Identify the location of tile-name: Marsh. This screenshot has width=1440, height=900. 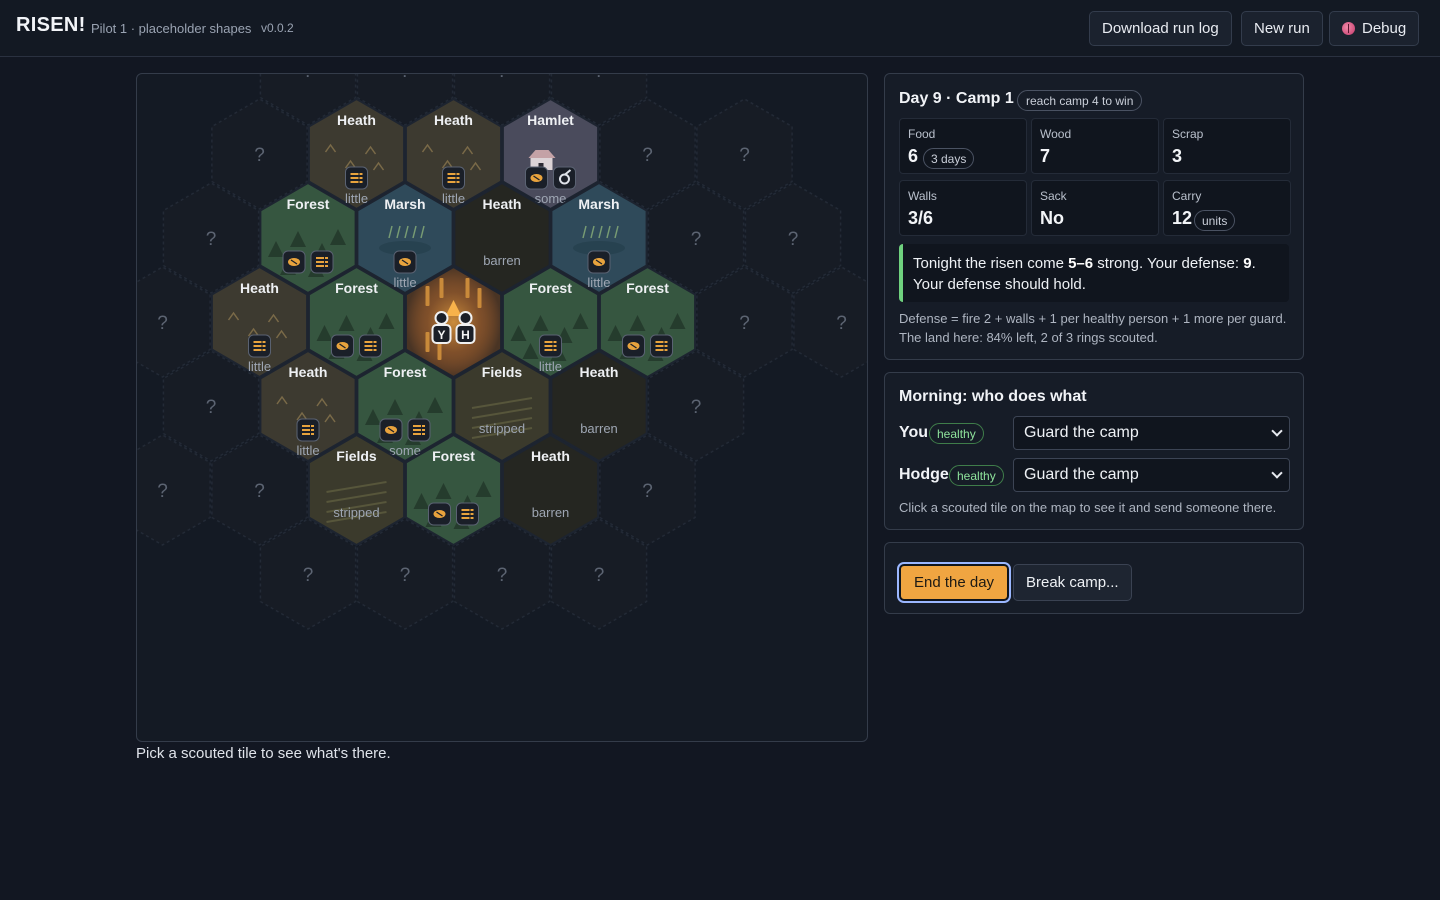
(404, 204).